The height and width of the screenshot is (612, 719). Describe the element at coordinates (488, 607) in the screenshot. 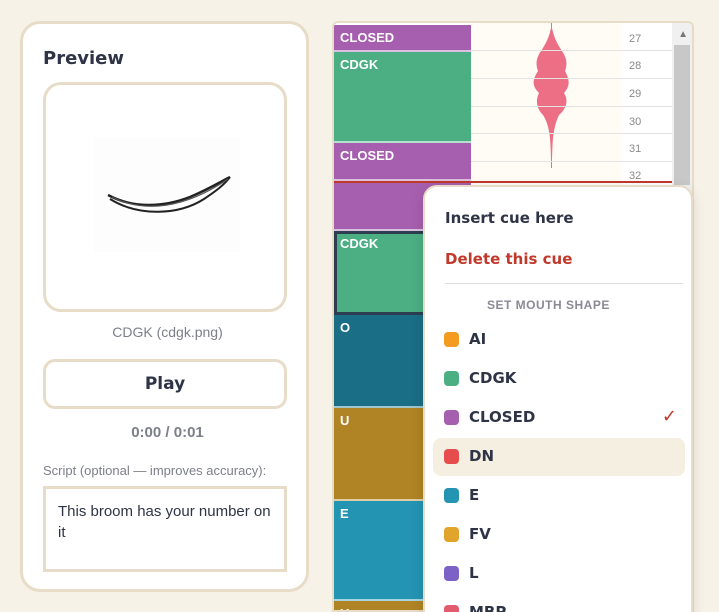

I see `shape-label: MBP` at that location.